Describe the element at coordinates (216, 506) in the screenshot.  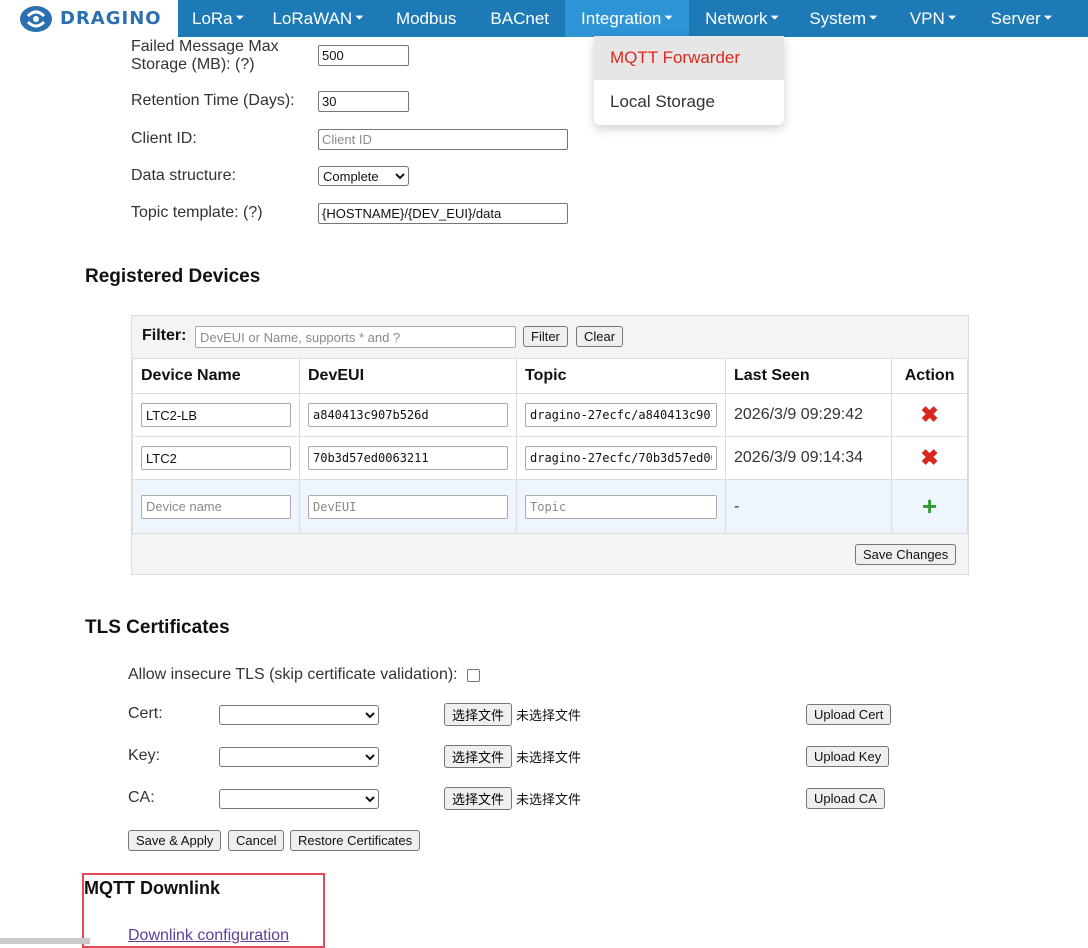
I see `new-device-name-input` at that location.